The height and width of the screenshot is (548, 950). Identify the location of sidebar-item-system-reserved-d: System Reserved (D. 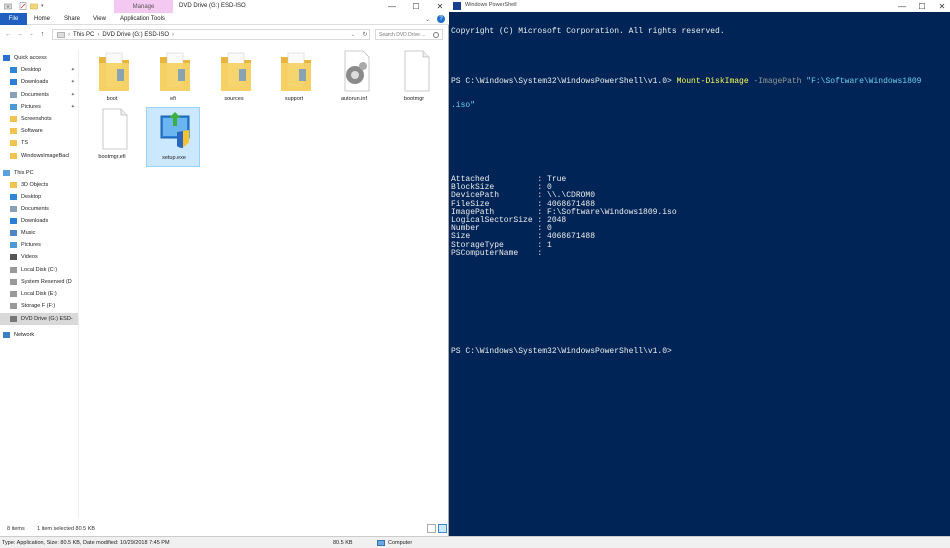
(39, 282).